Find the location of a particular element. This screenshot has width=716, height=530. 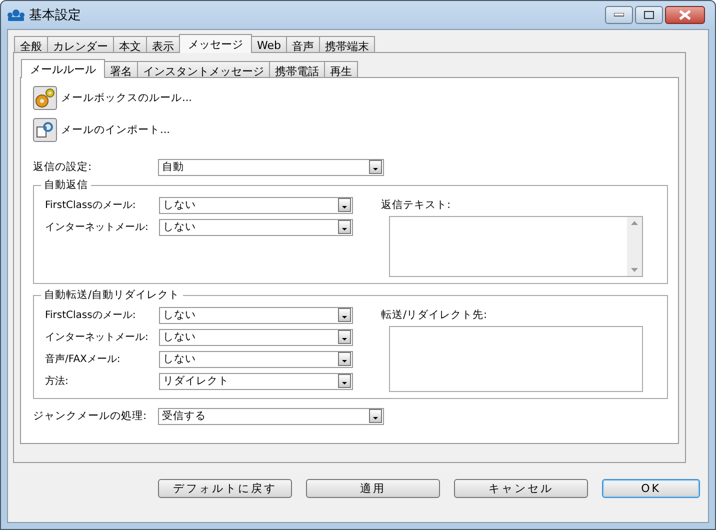

minimize-icon is located at coordinates (619, 15).